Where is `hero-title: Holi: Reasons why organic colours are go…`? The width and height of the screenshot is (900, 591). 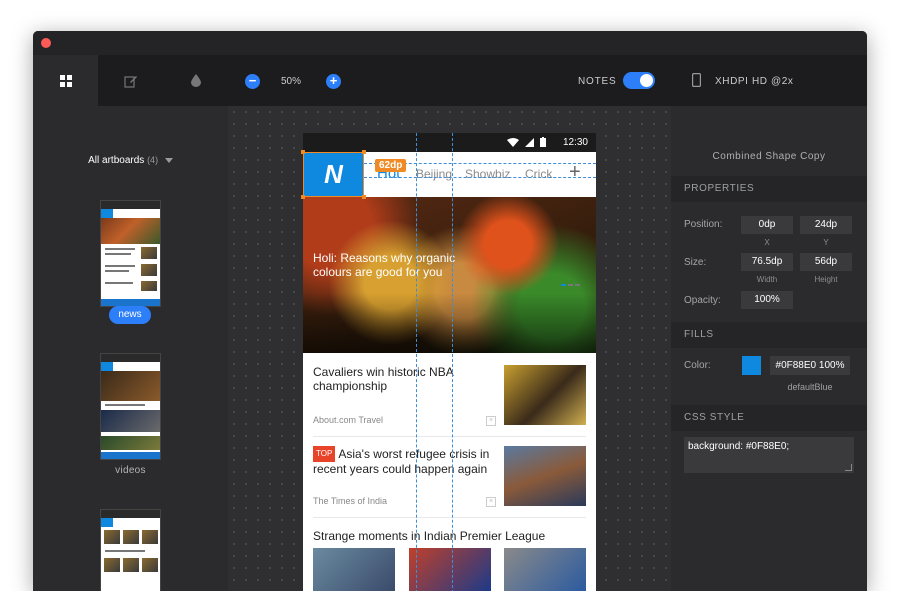 hero-title: Holi: Reasons why organic colours are go… is located at coordinates (403, 265).